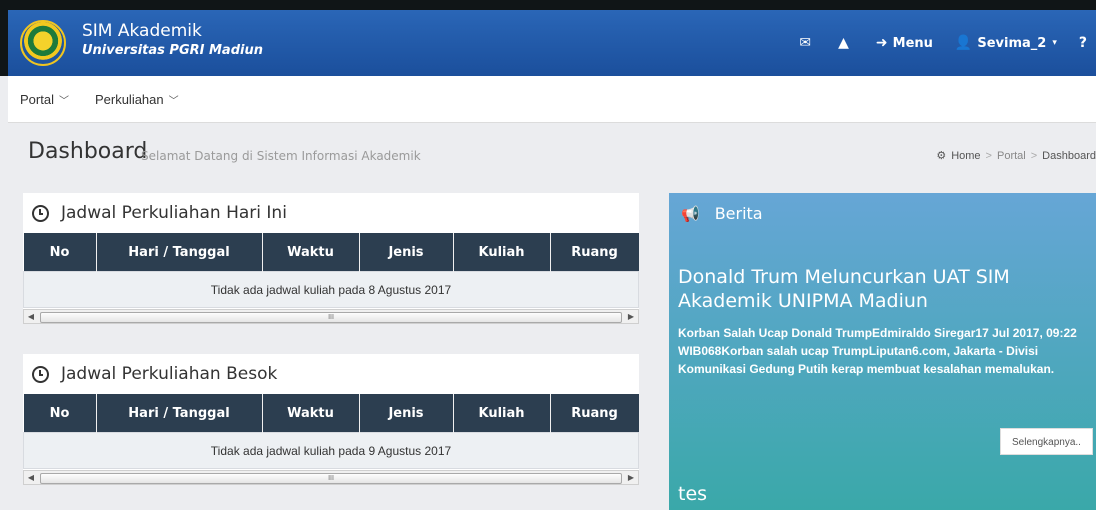 Image resolution: width=1096 pixels, height=510 pixels. I want to click on user-menu: 👤 Sevima_2 ▾, so click(1006, 43).